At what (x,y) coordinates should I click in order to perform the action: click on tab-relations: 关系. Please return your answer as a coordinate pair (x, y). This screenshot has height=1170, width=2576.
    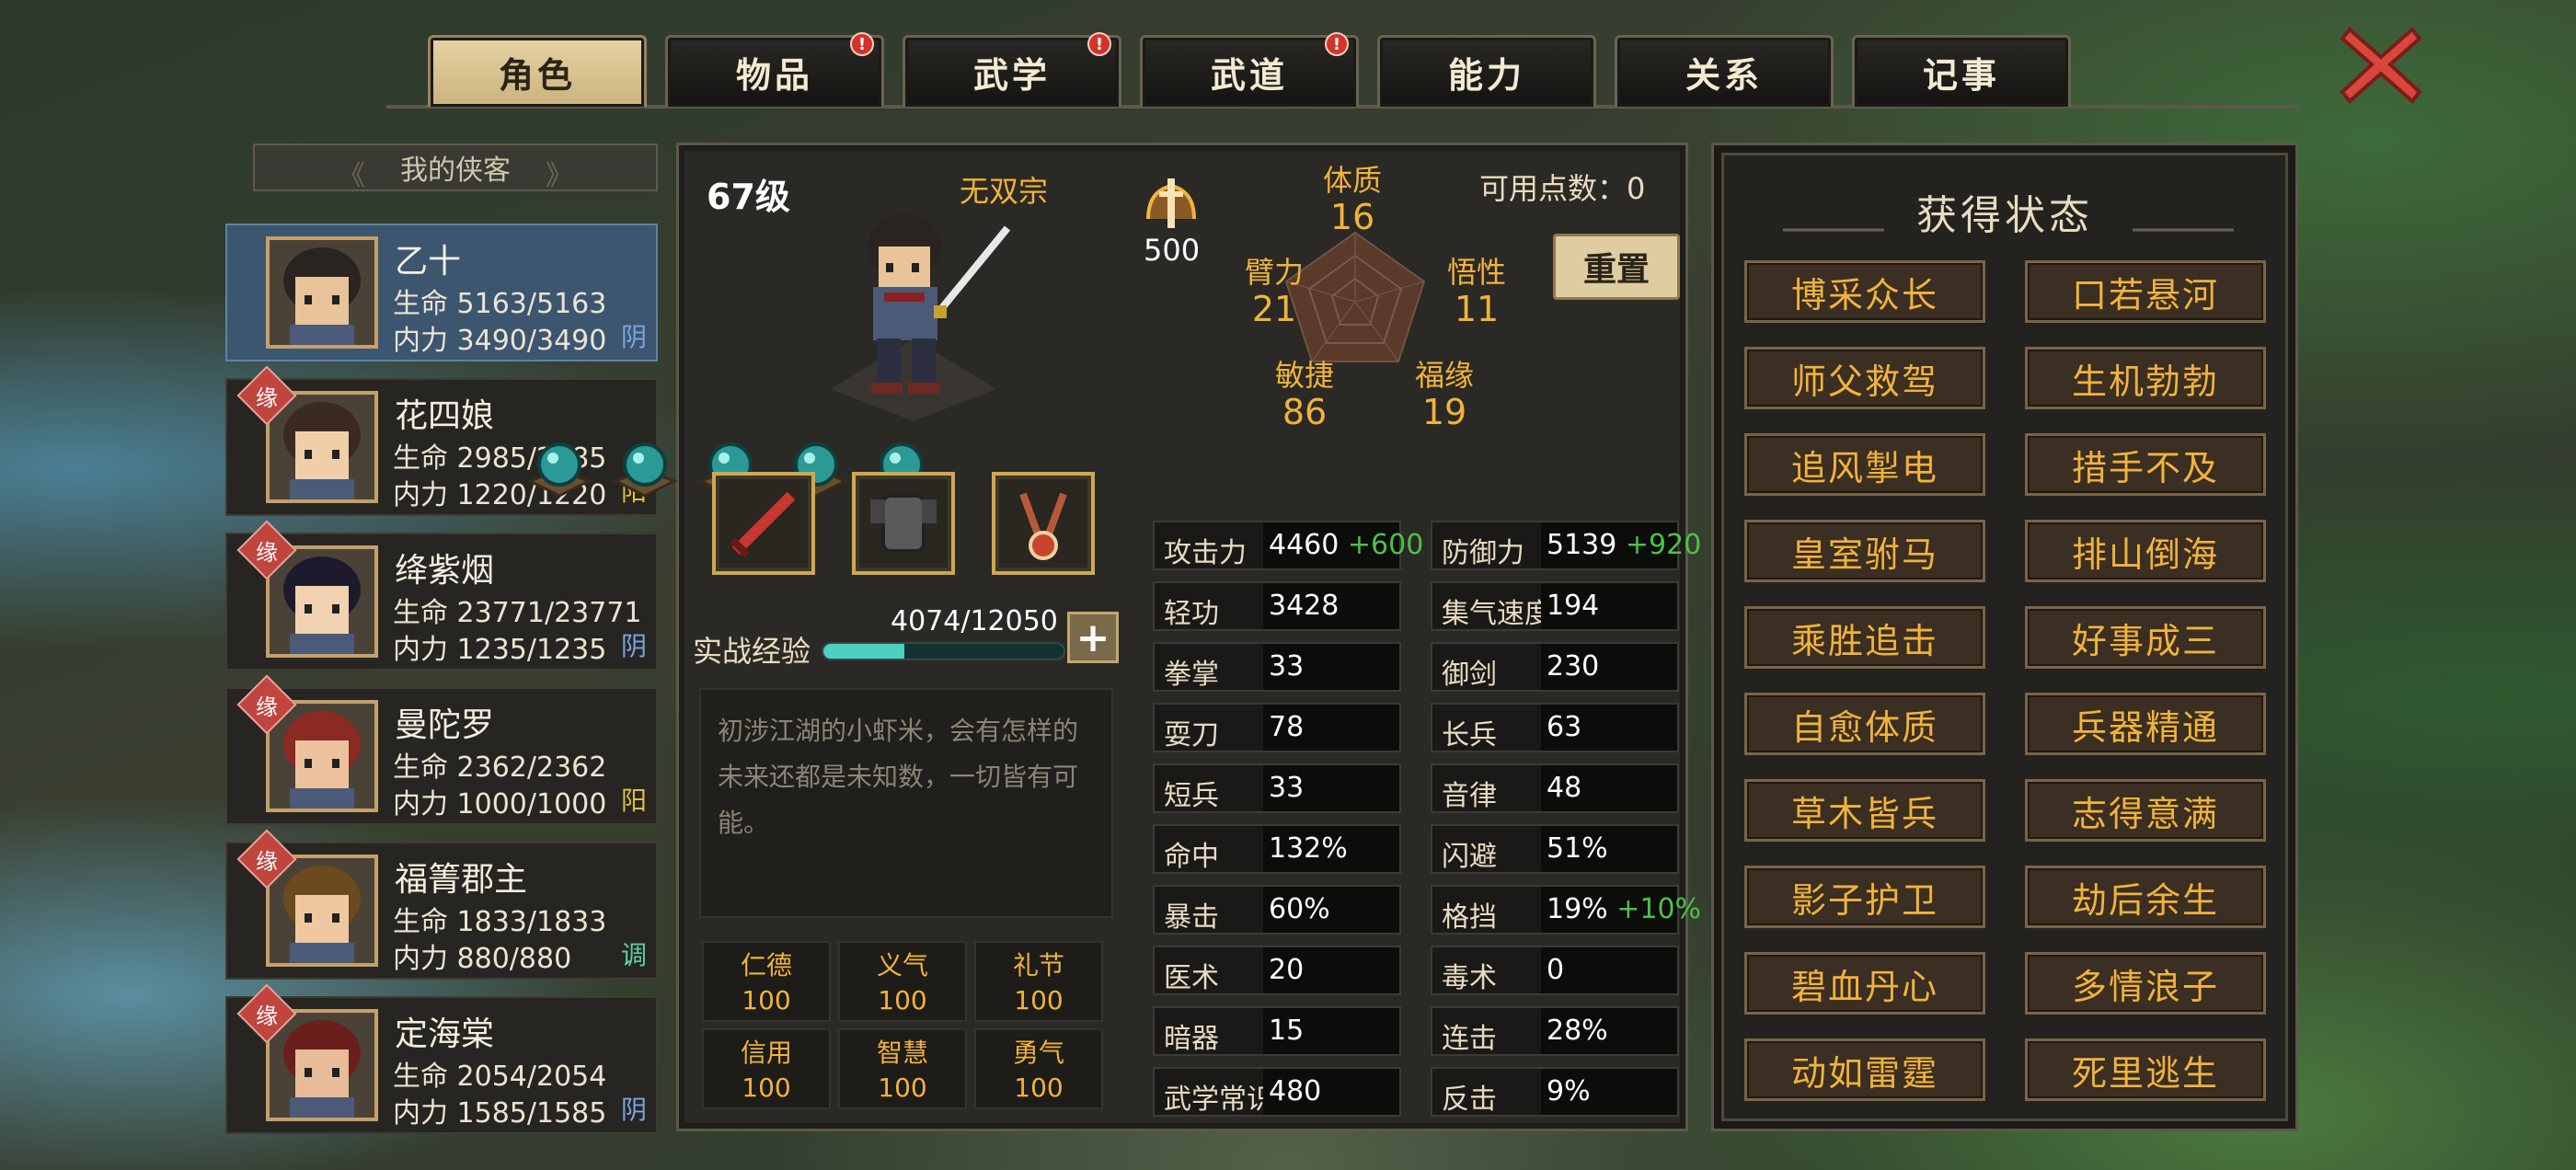
    Looking at the image, I should click on (1724, 71).